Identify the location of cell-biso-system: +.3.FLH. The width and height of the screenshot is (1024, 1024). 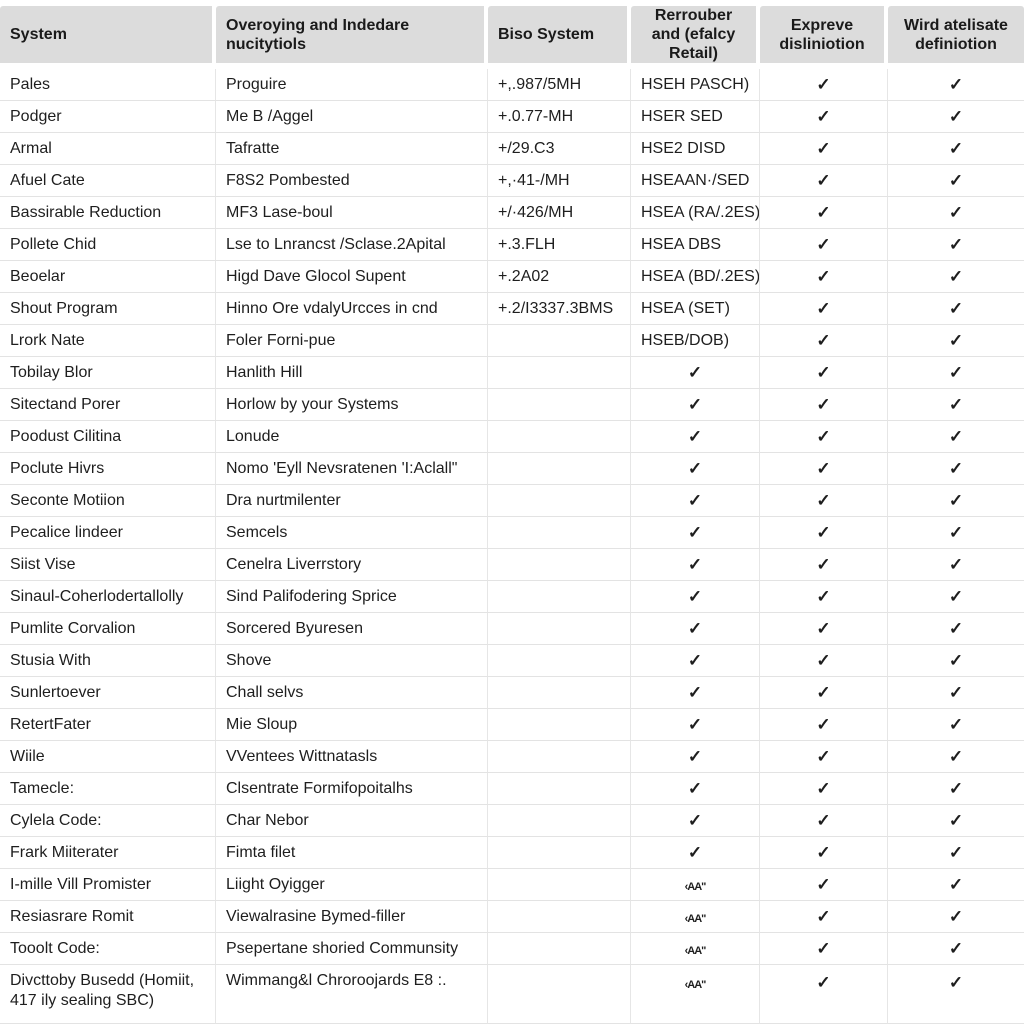
(559, 245).